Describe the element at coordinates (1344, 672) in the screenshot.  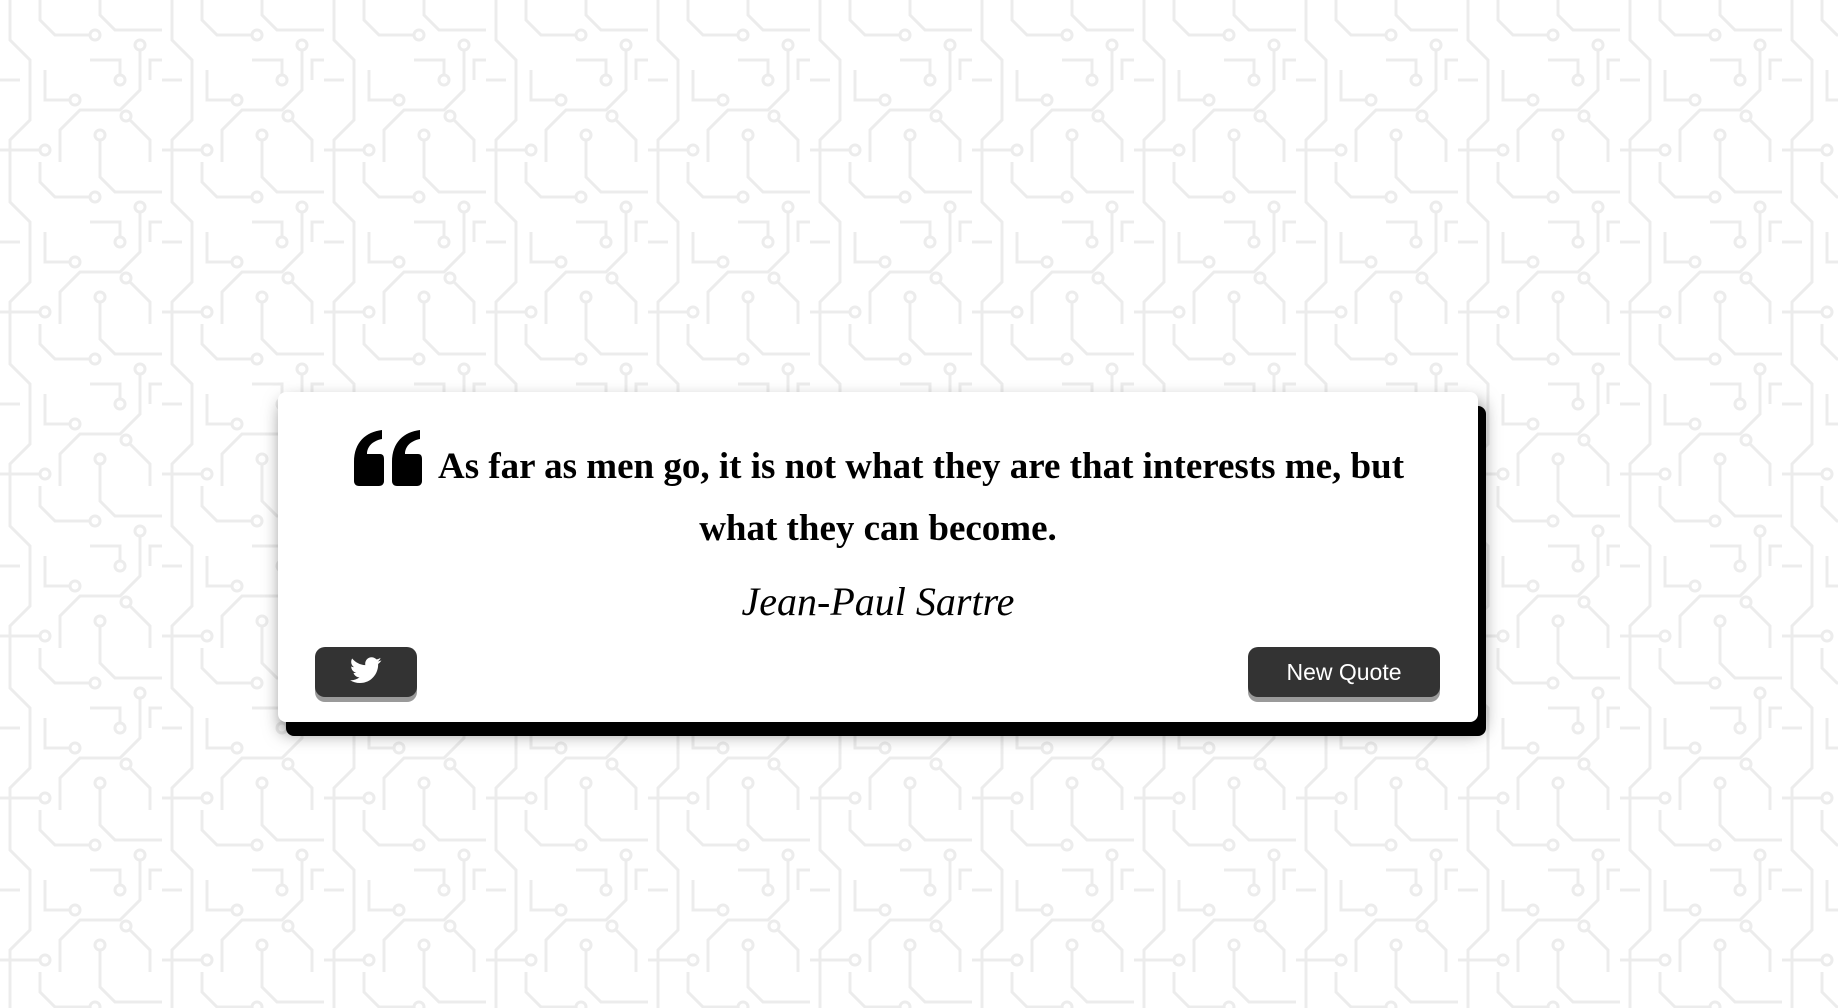
I see `new-quote-button: New Quote` at that location.